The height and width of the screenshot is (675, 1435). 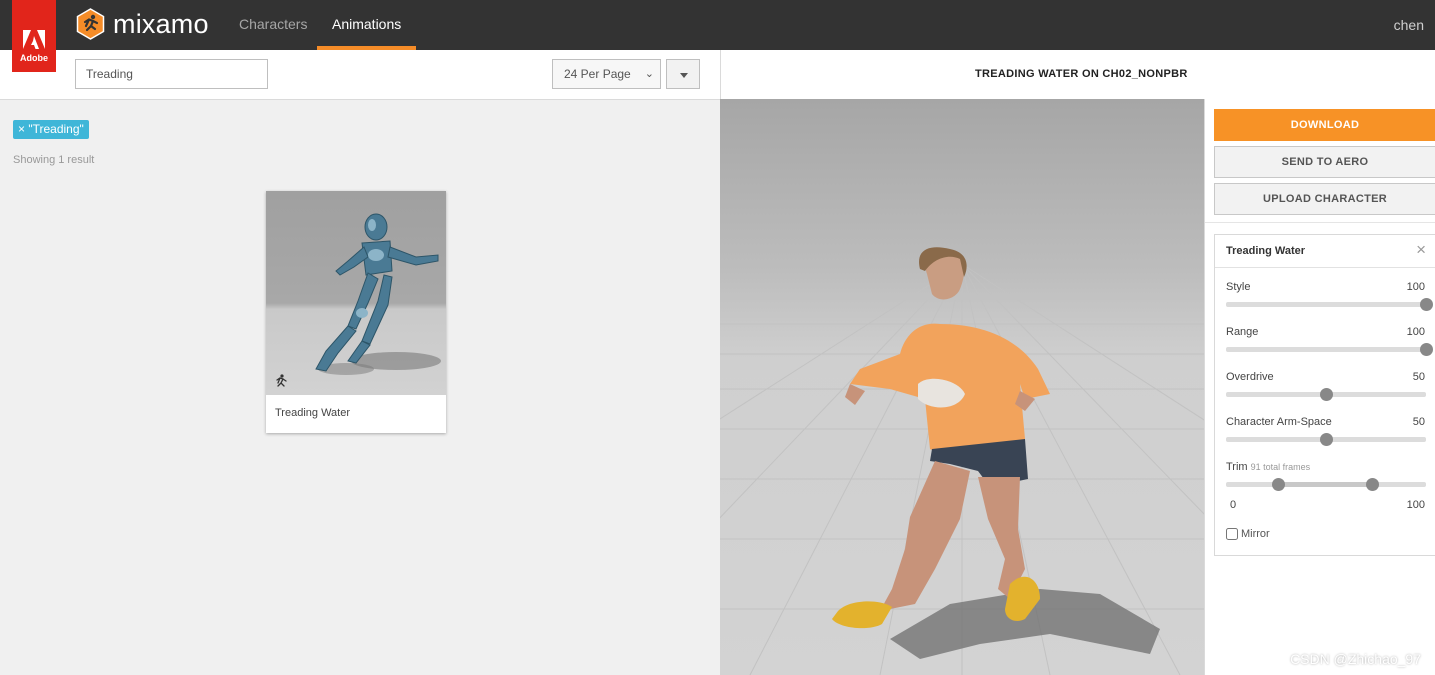 What do you see at coordinates (312, 413) in the screenshot?
I see `animation-card-title: Treading Water` at bounding box center [312, 413].